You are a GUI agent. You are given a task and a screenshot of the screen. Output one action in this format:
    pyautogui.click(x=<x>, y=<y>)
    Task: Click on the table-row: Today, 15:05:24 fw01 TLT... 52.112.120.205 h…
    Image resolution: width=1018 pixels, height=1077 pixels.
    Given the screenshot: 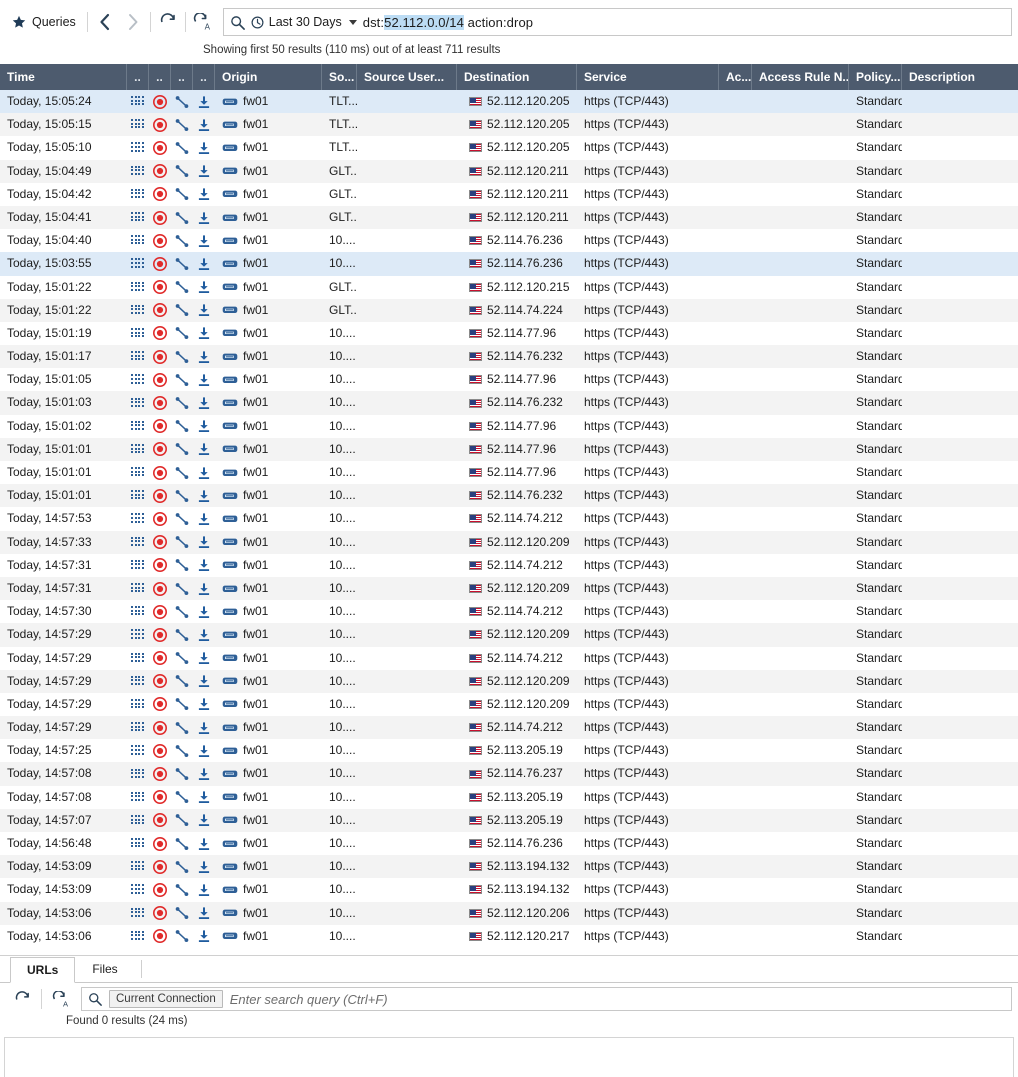 What is the action you would take?
    pyautogui.click(x=509, y=102)
    